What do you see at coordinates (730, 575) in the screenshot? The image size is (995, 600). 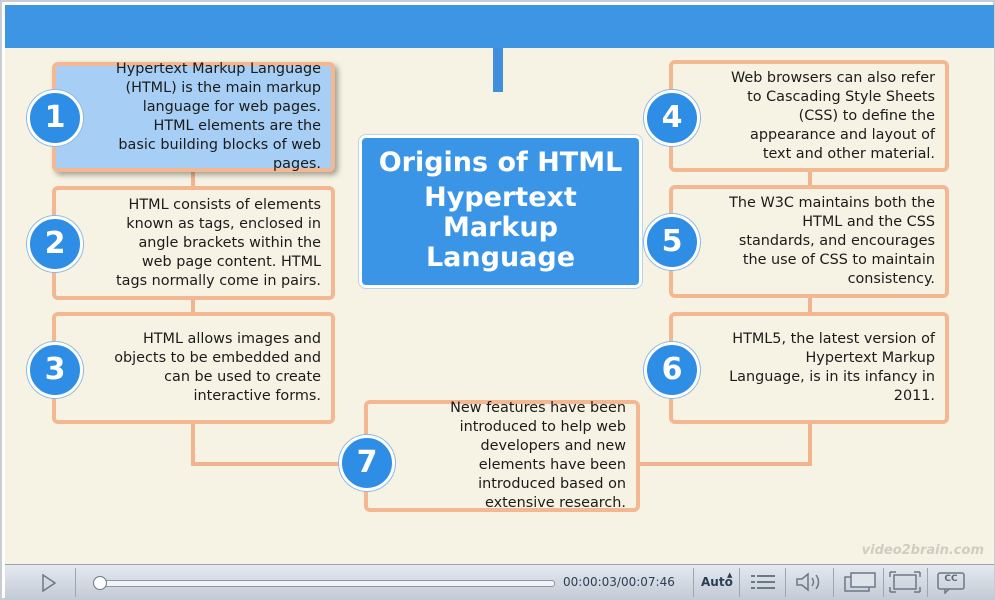 I see `quality-arrow-icon: ▲` at bounding box center [730, 575].